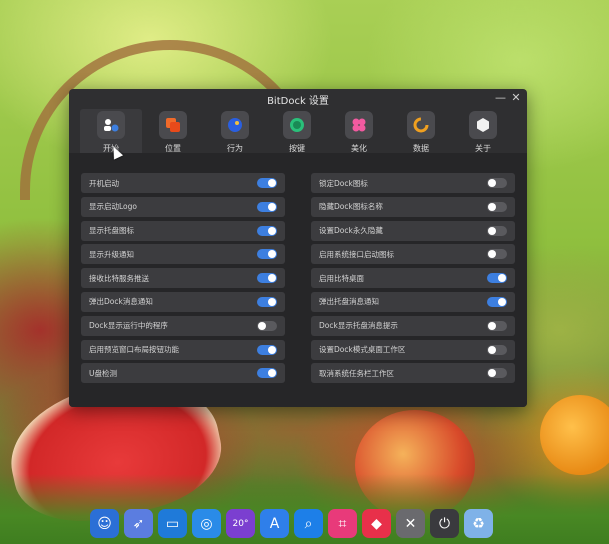  I want to click on setting-label: Dock显示托盘消息提示, so click(358, 326).